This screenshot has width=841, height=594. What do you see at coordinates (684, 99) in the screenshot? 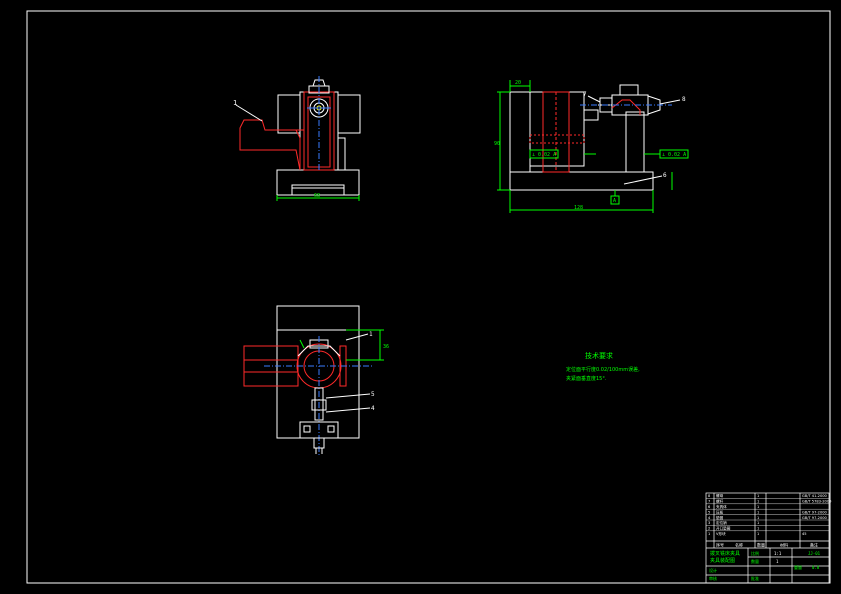
I see `side-view-balloon-8: 8` at bounding box center [684, 99].